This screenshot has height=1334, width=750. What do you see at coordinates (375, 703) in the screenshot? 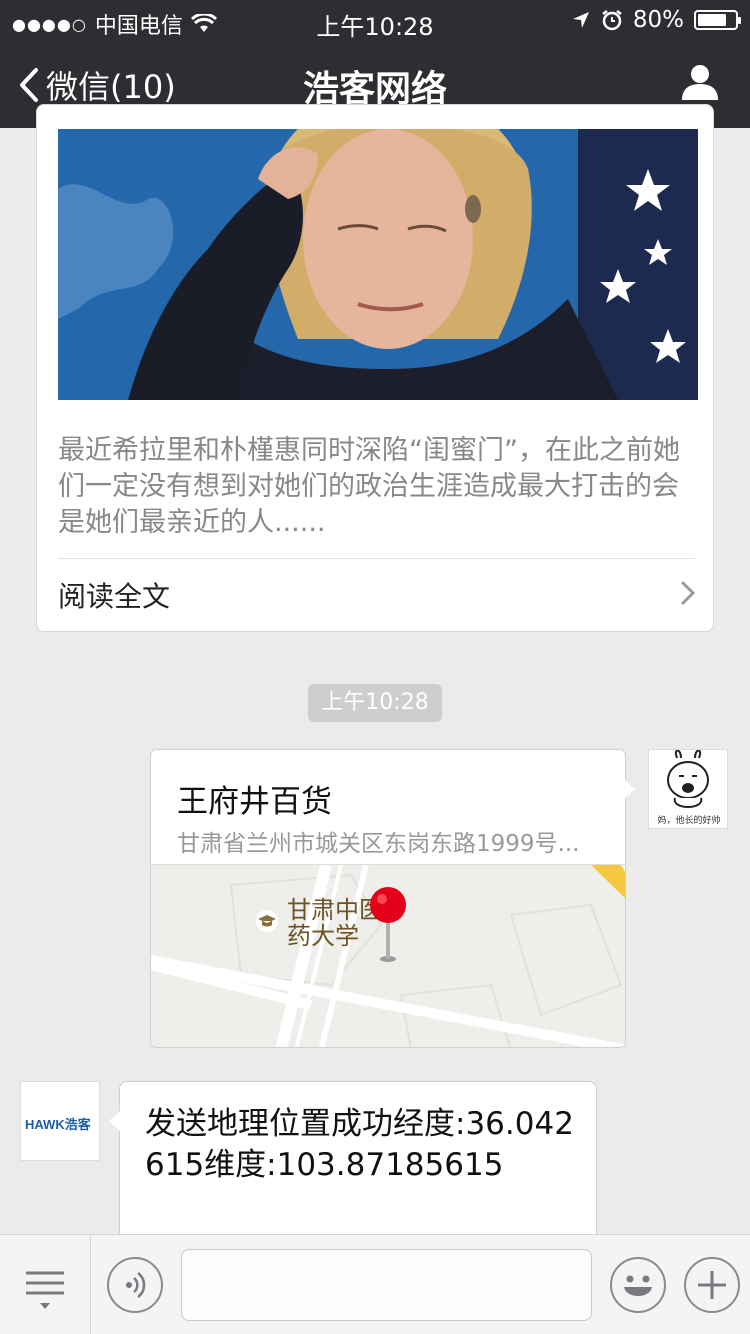
I see `chat-timestamp: 上午10:28` at bounding box center [375, 703].